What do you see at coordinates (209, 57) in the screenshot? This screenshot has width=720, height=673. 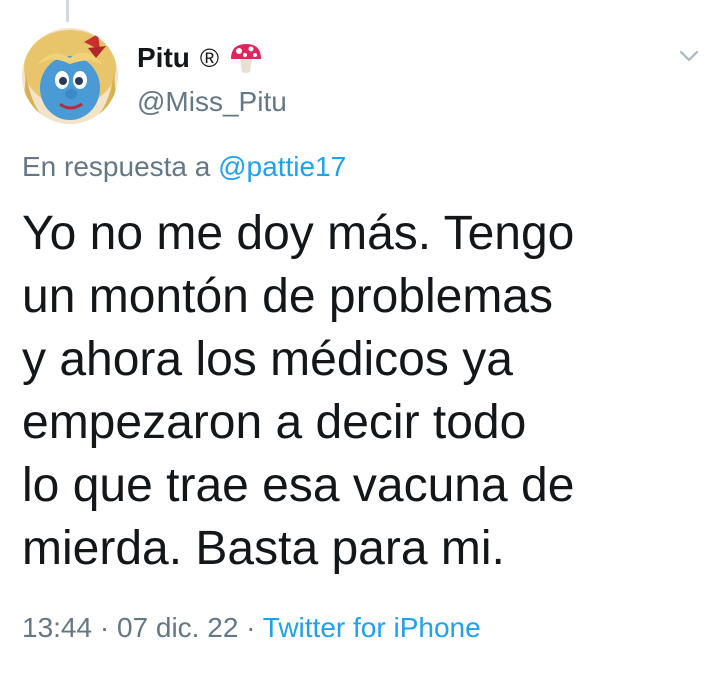 I see `registered-mark: ®` at bounding box center [209, 57].